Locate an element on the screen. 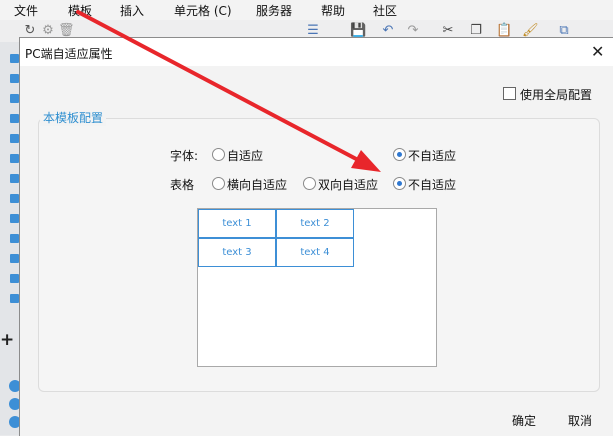 The height and width of the screenshot is (436, 613). preview-cell: text 4 is located at coordinates (315, 252).